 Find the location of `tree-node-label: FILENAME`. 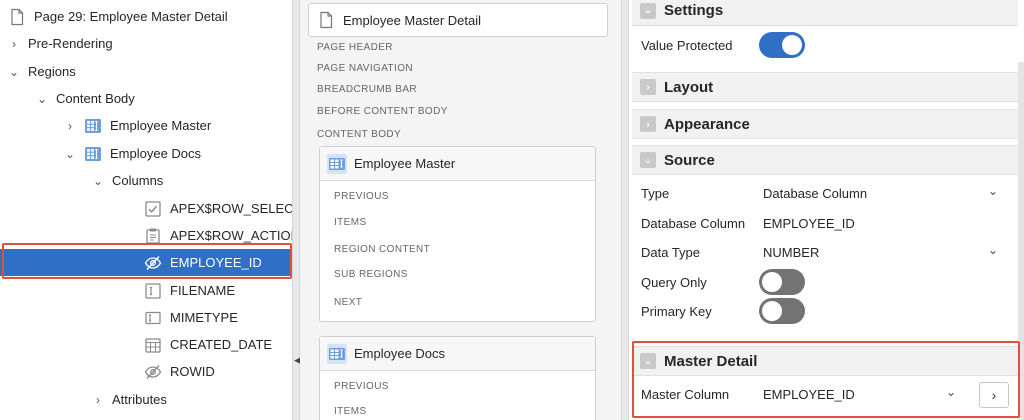

tree-node-label: FILENAME is located at coordinates (203, 290).